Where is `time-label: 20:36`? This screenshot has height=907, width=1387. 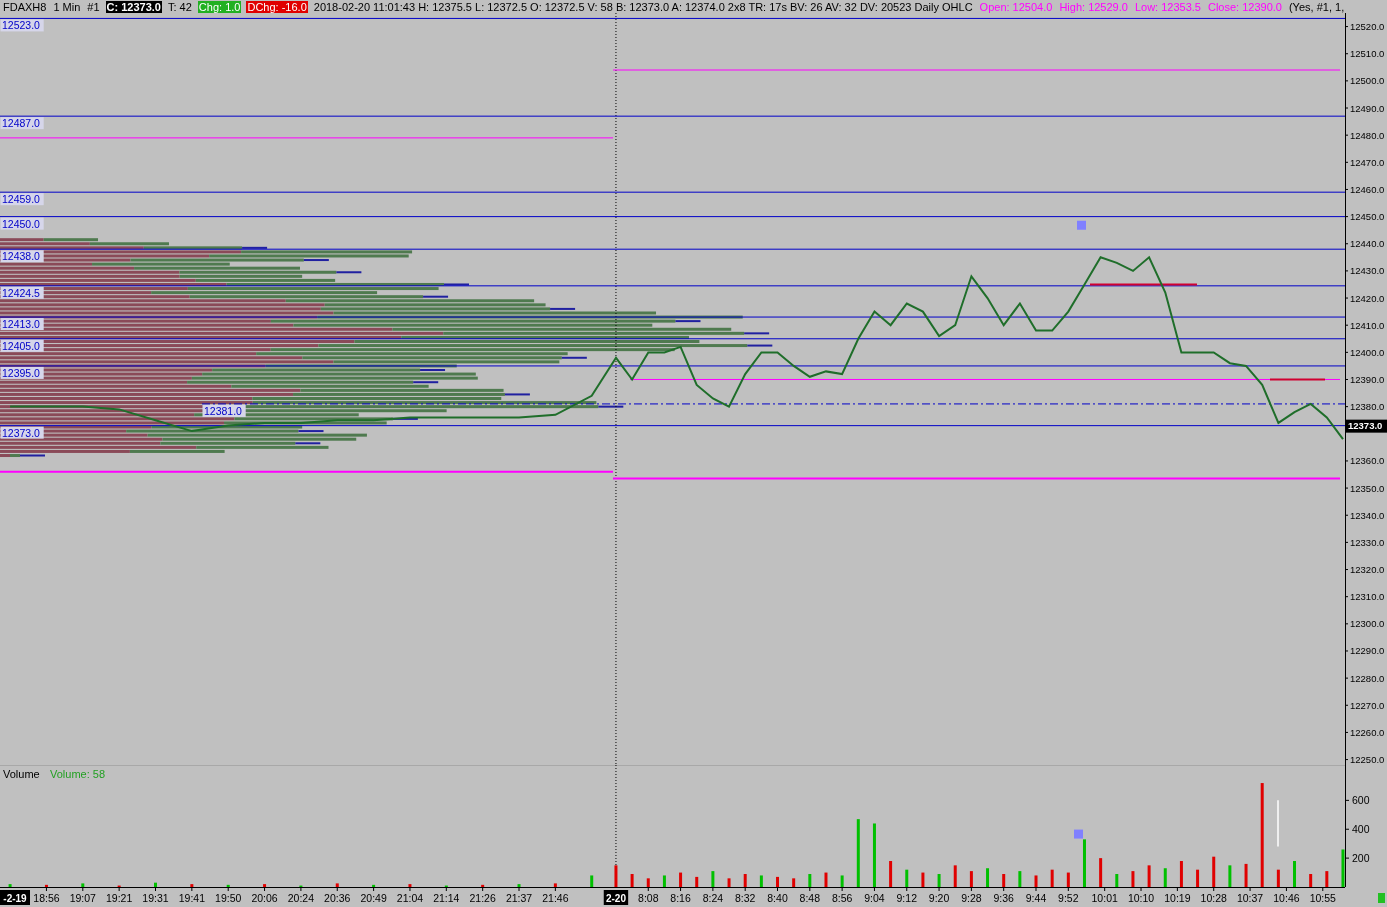
time-label: 20:36 is located at coordinates (337, 898).